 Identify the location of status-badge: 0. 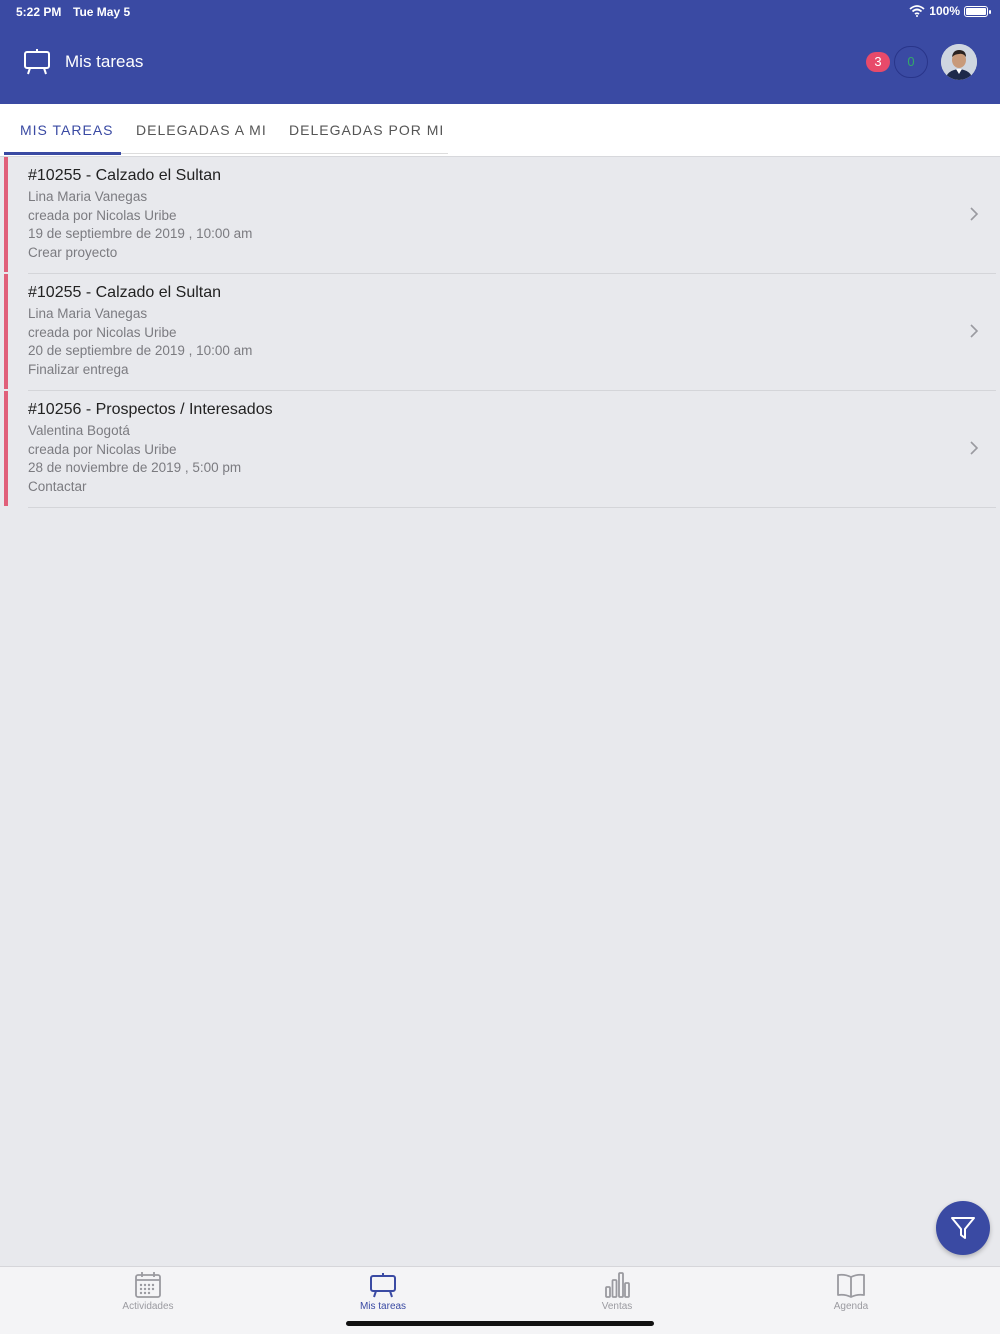
(911, 62).